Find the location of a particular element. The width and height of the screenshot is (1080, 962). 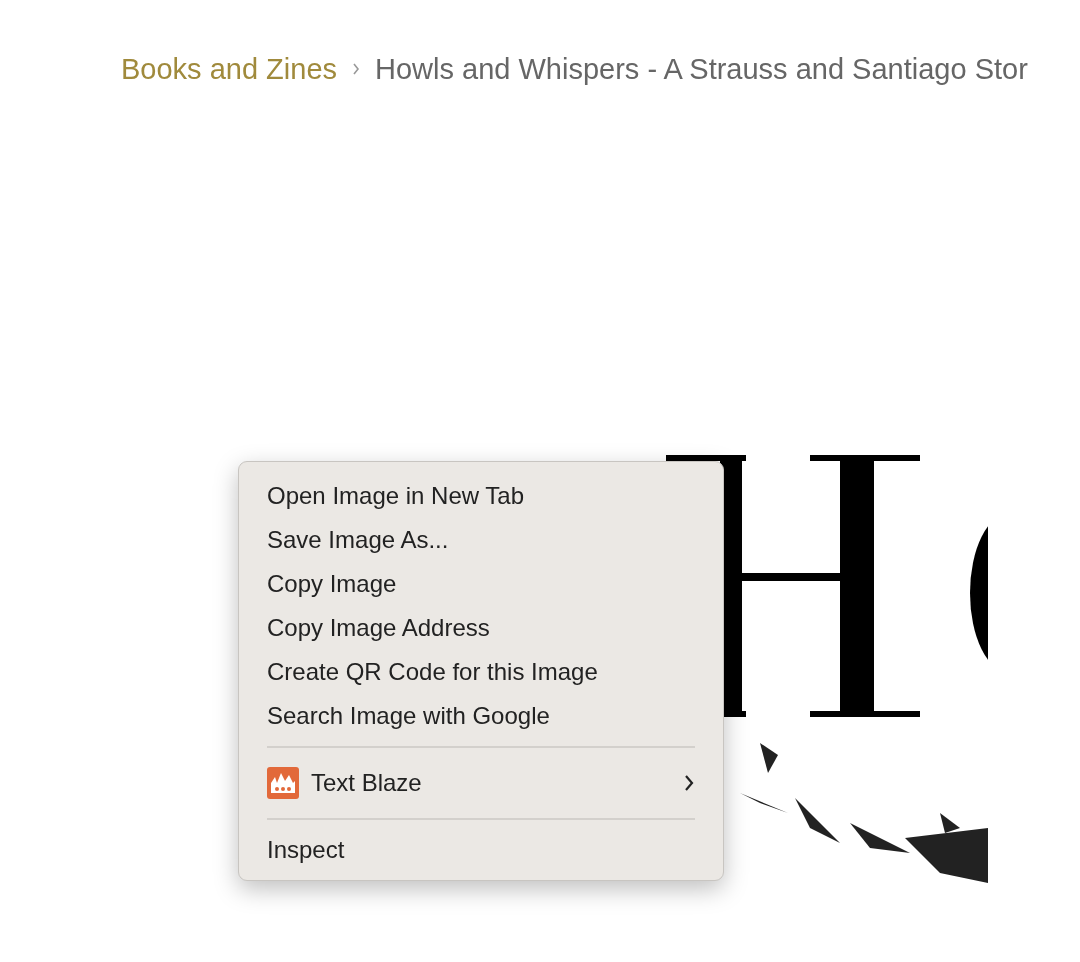

menu-item: Copy Image is located at coordinates (481, 584).